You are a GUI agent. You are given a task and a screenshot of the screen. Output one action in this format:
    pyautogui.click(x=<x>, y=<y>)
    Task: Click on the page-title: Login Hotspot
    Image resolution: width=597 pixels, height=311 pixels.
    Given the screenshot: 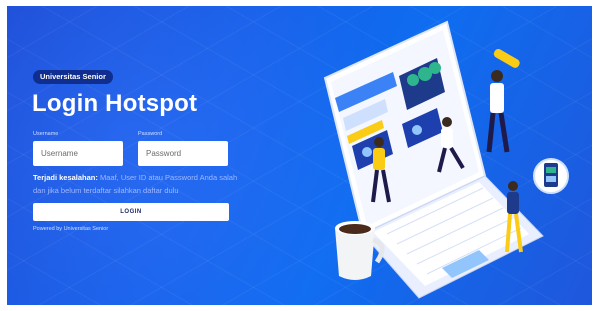 What is the action you would take?
    pyautogui.click(x=115, y=103)
    